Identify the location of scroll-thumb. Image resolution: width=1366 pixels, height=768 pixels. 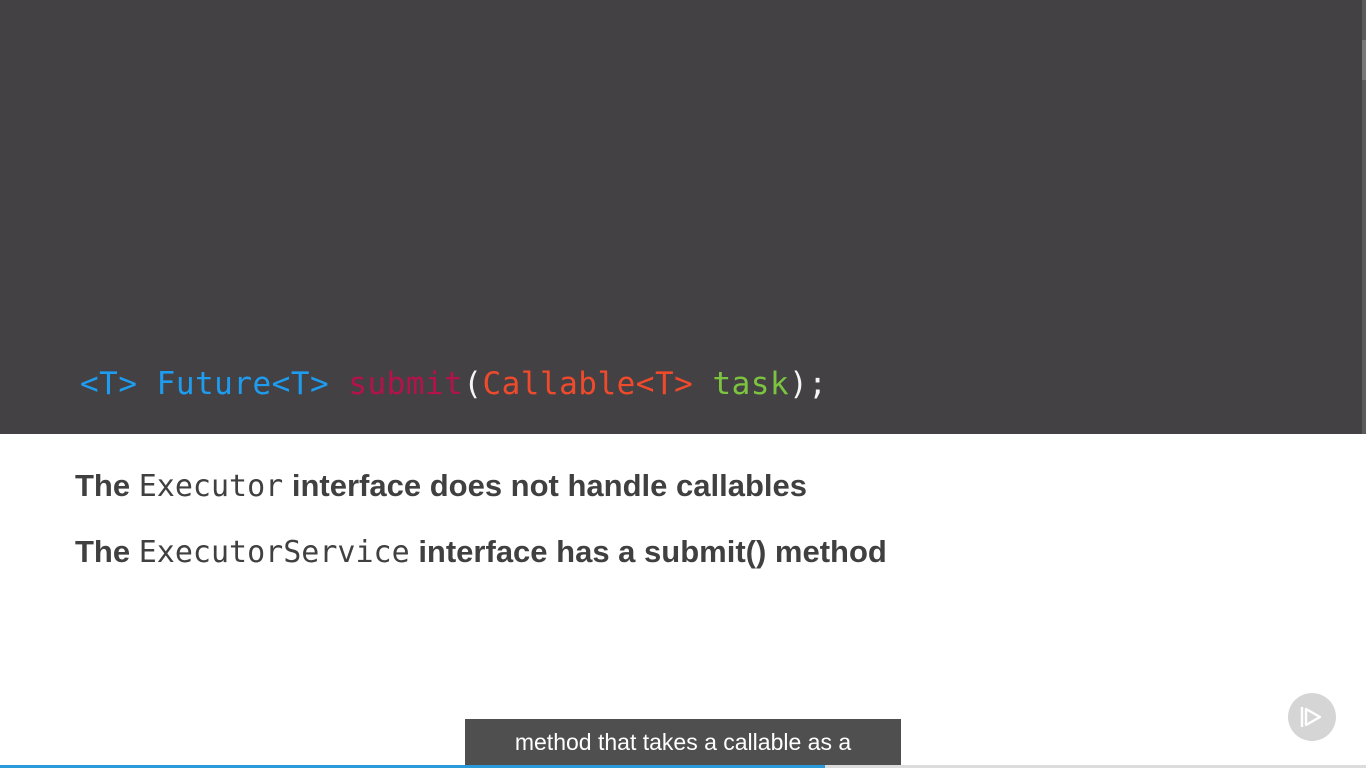
(1364, 60).